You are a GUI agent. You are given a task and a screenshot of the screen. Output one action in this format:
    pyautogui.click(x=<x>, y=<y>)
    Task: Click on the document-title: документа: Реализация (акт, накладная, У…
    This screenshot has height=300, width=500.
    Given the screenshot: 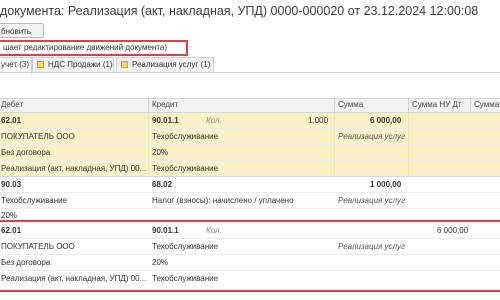 What is the action you would take?
    pyautogui.click(x=239, y=11)
    